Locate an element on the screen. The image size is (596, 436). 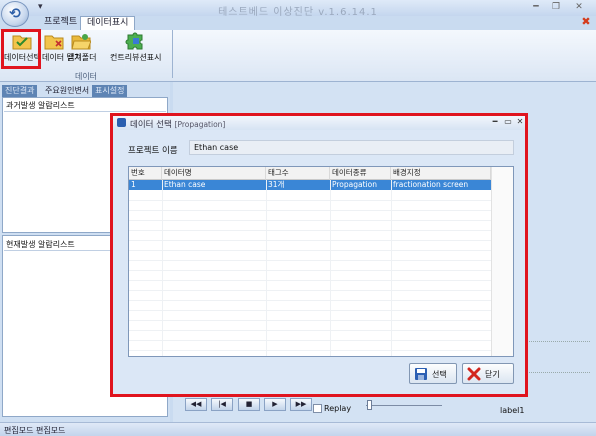
ribbon-close-icon: ✖ is located at coordinates (586, 22).